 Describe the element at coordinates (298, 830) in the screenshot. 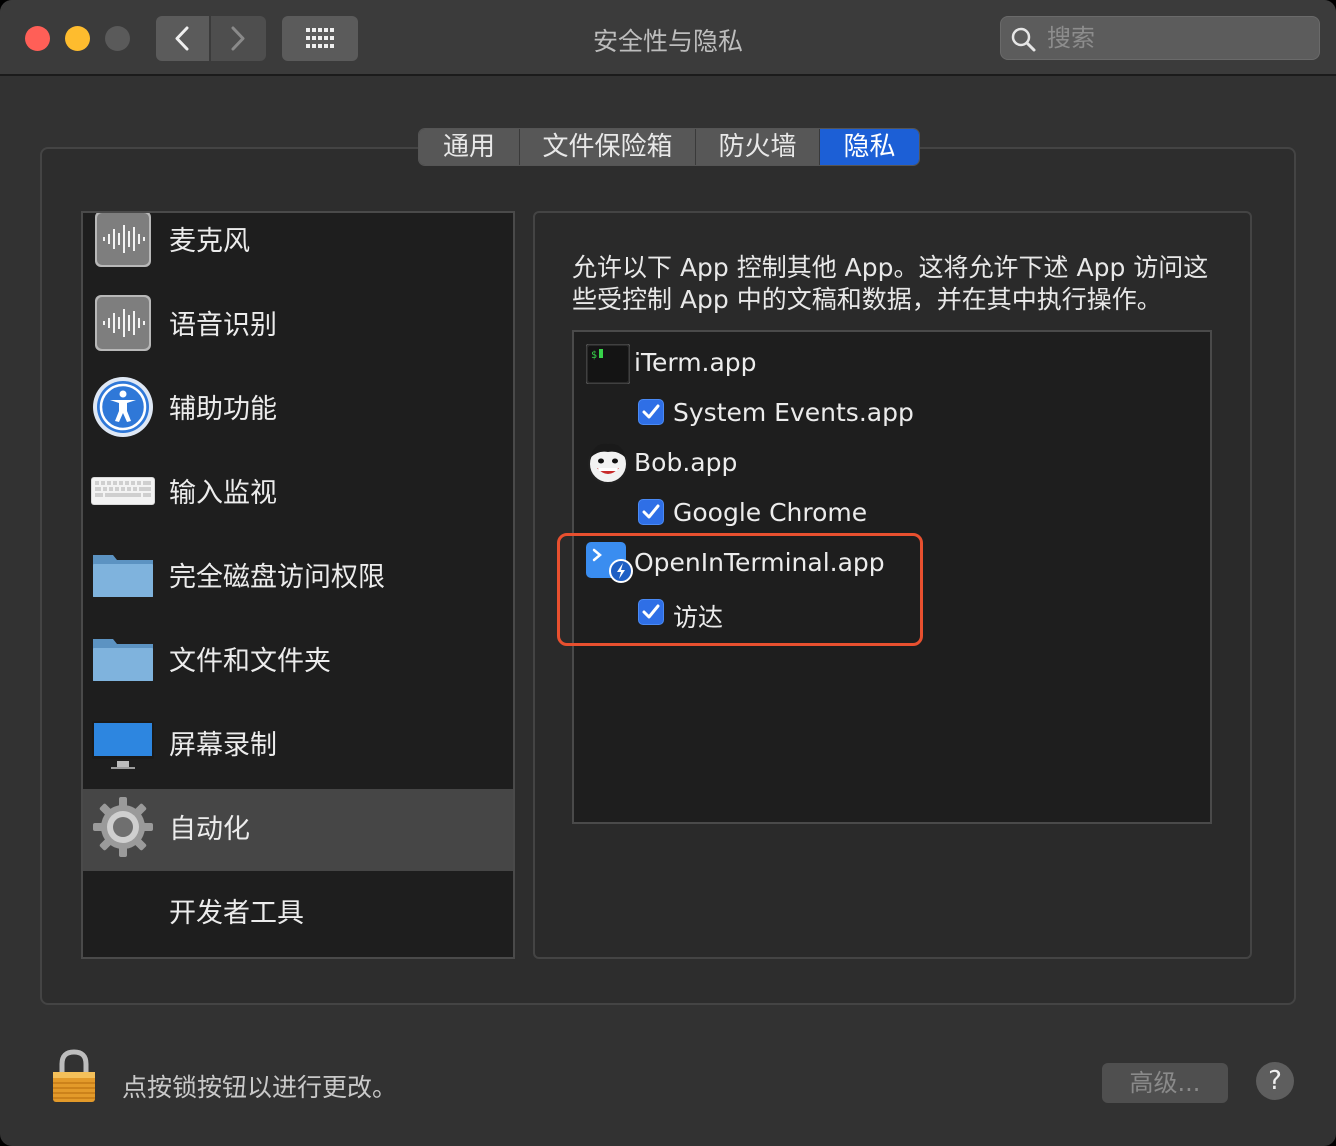

I see `sidebar-item-automation: 自动化` at that location.